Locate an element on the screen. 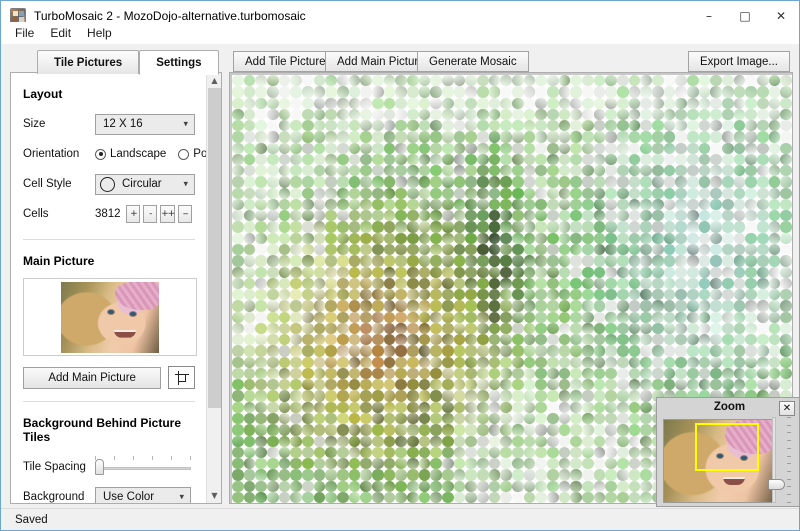  cells-increment-large-button: ++ is located at coordinates (167, 214).